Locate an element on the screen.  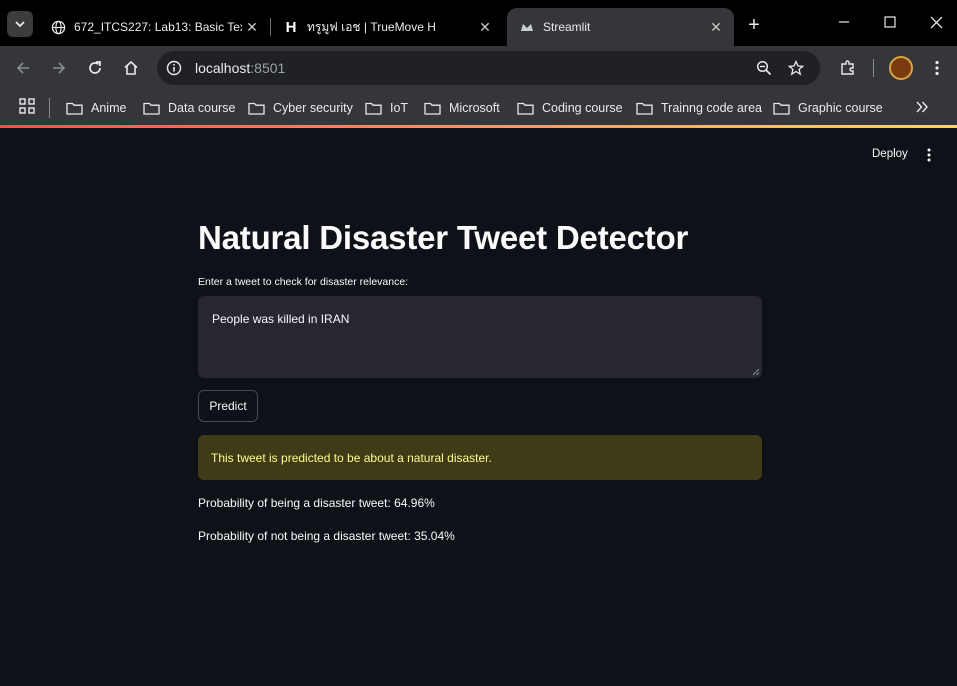
apps-grid-icon is located at coordinates (27, 108).